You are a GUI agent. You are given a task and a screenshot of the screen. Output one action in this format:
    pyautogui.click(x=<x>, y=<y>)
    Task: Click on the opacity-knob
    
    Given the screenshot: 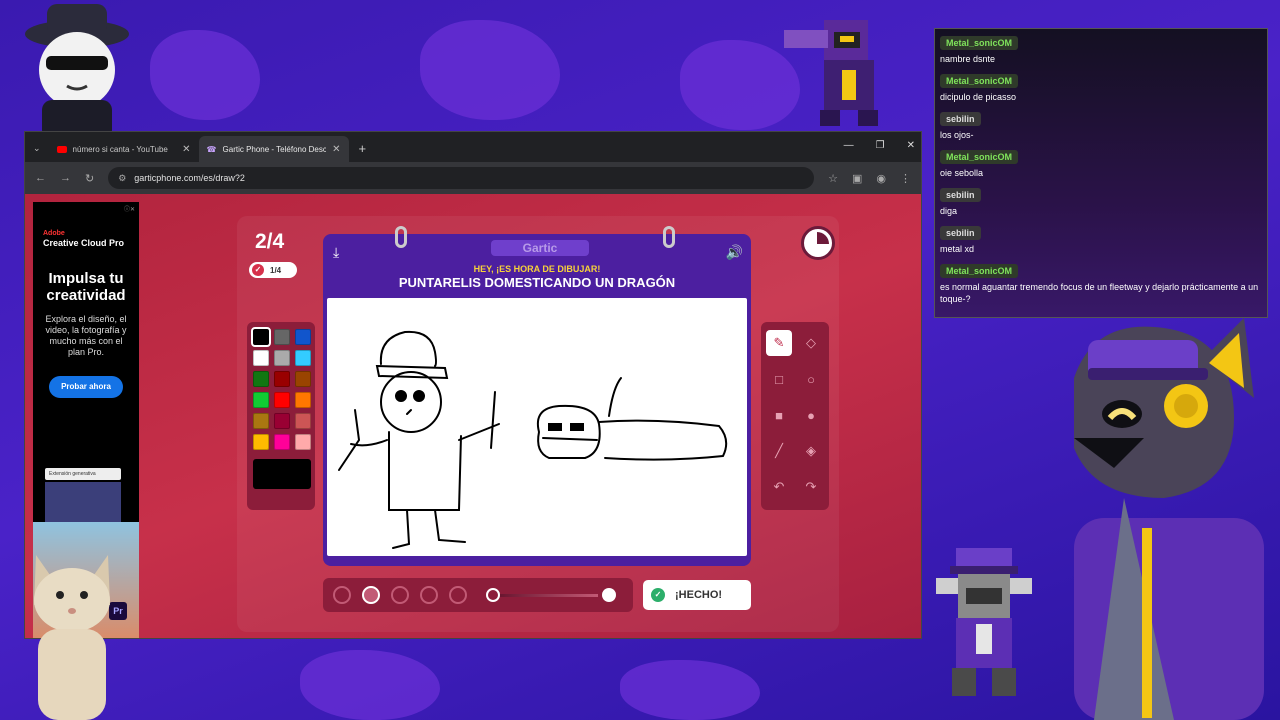 What is the action you would take?
    pyautogui.click(x=609, y=595)
    